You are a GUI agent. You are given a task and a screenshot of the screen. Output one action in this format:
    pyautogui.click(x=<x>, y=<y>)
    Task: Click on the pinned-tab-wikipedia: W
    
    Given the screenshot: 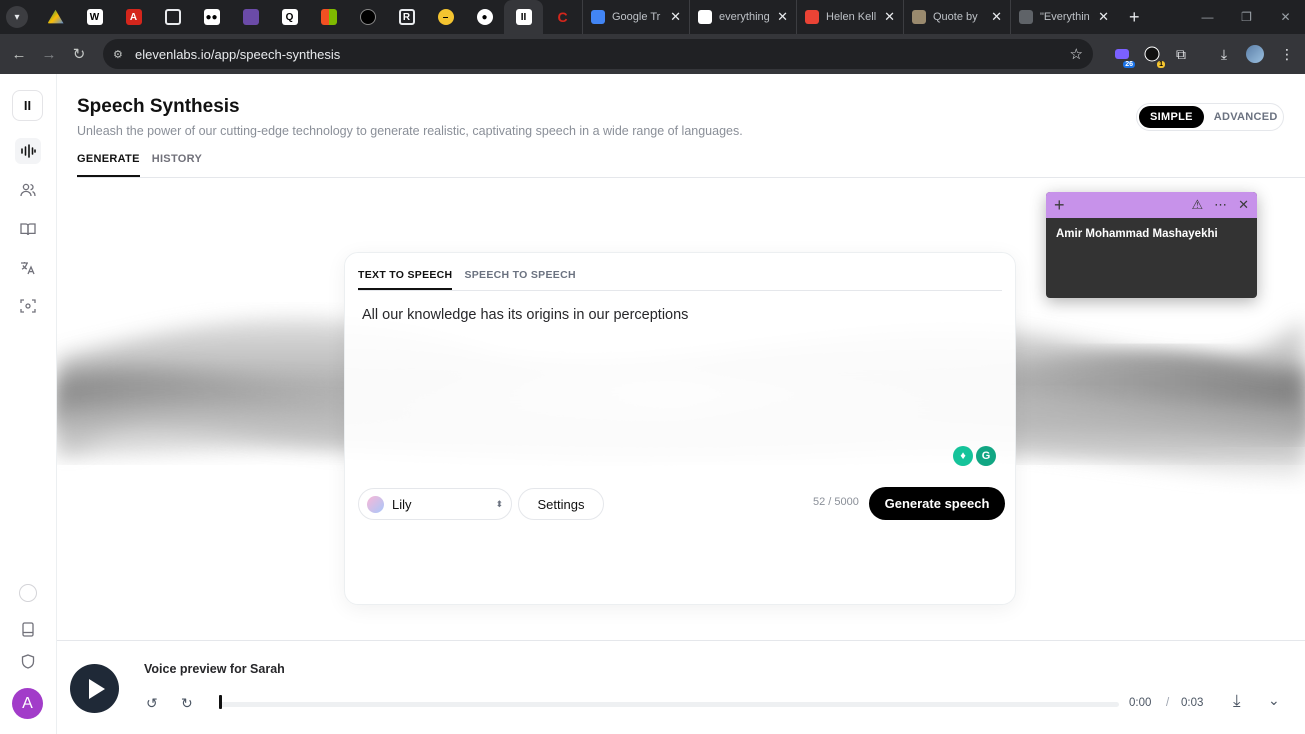 What is the action you would take?
    pyautogui.click(x=94, y=17)
    